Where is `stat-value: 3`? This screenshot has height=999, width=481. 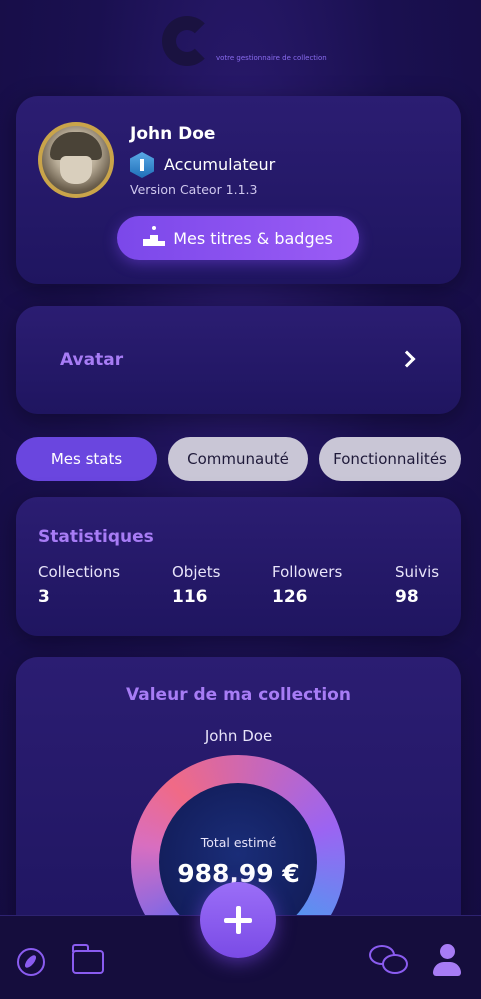
stat-value: 3 is located at coordinates (44, 597).